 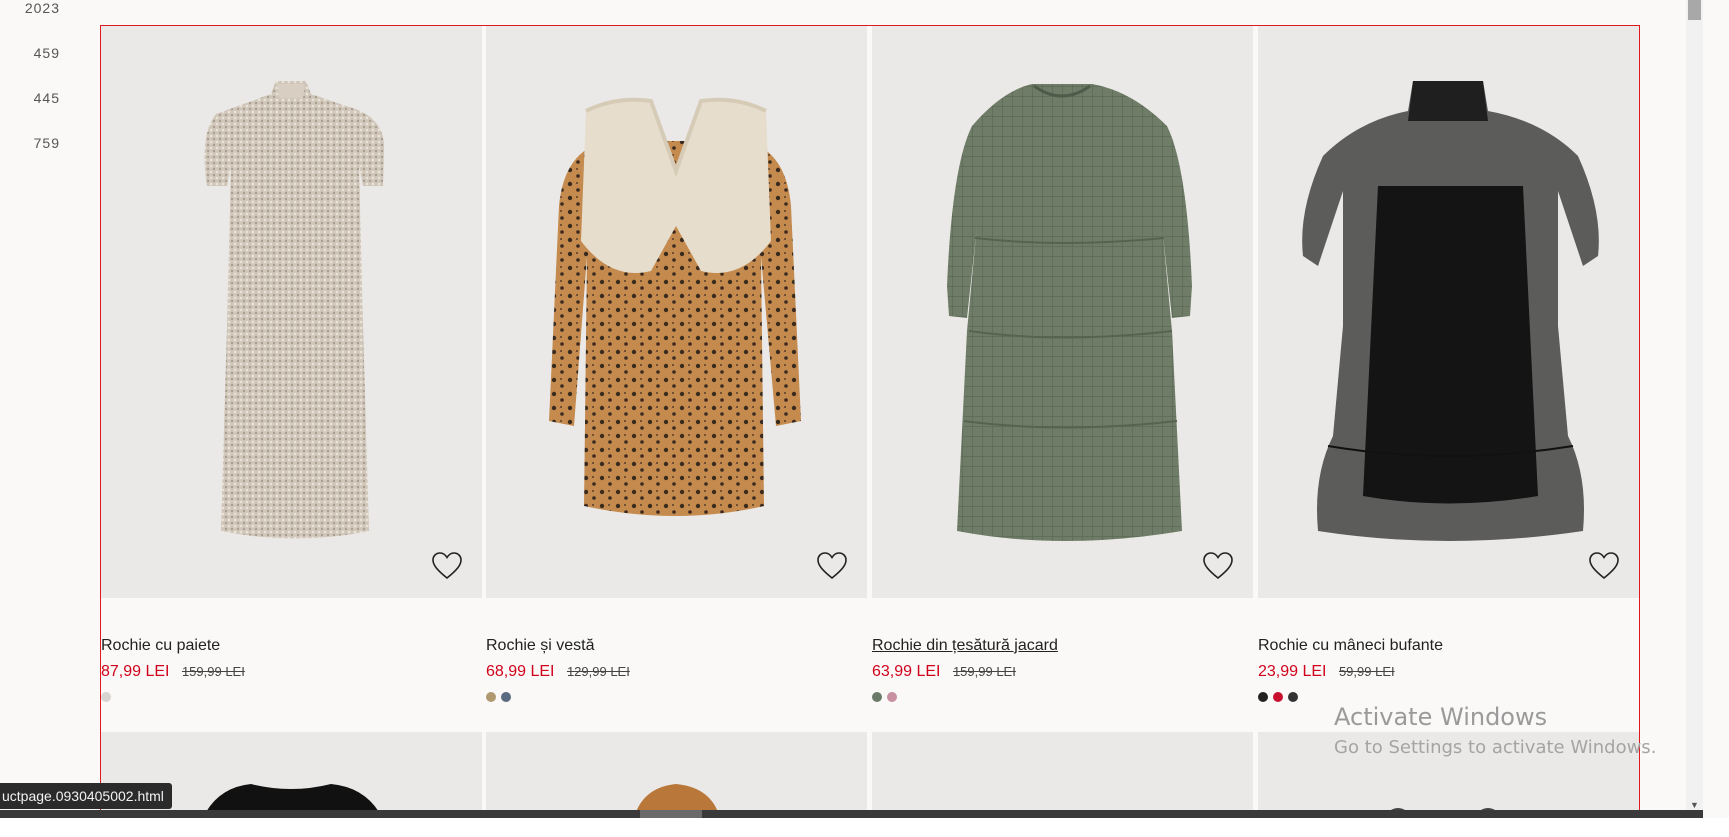 I want to click on left-number: 759, so click(x=46, y=143).